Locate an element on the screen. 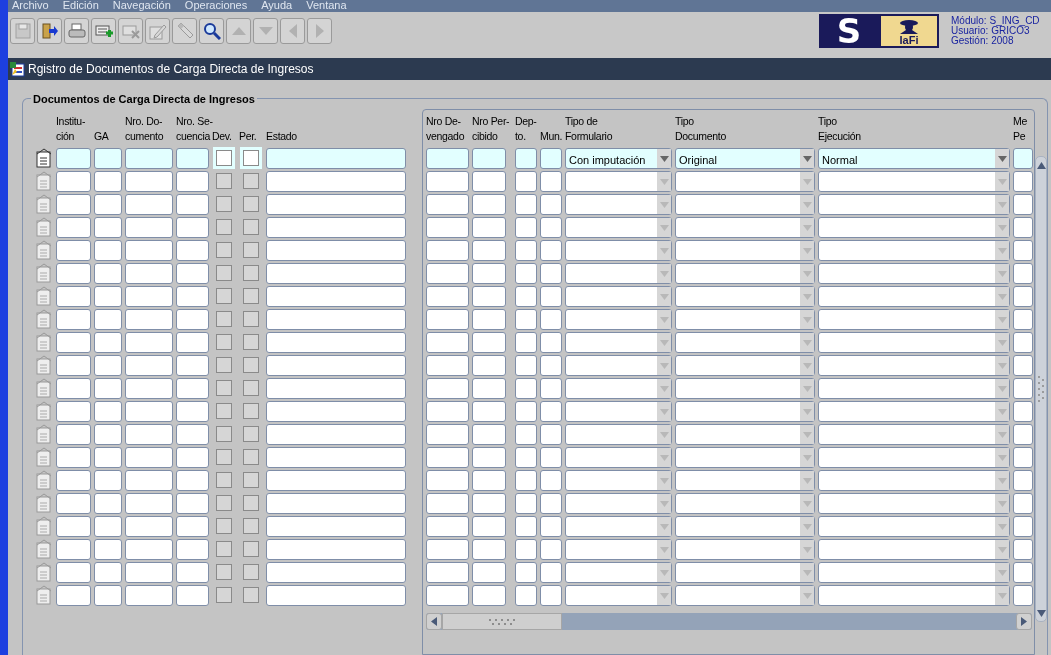  dropdown-field: Original is located at coordinates (745, 158).